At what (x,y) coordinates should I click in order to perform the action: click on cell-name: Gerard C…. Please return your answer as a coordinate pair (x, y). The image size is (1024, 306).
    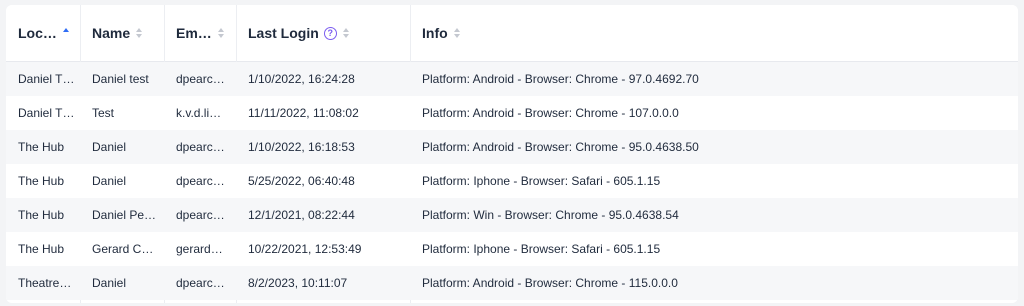
    Looking at the image, I should click on (123, 249).